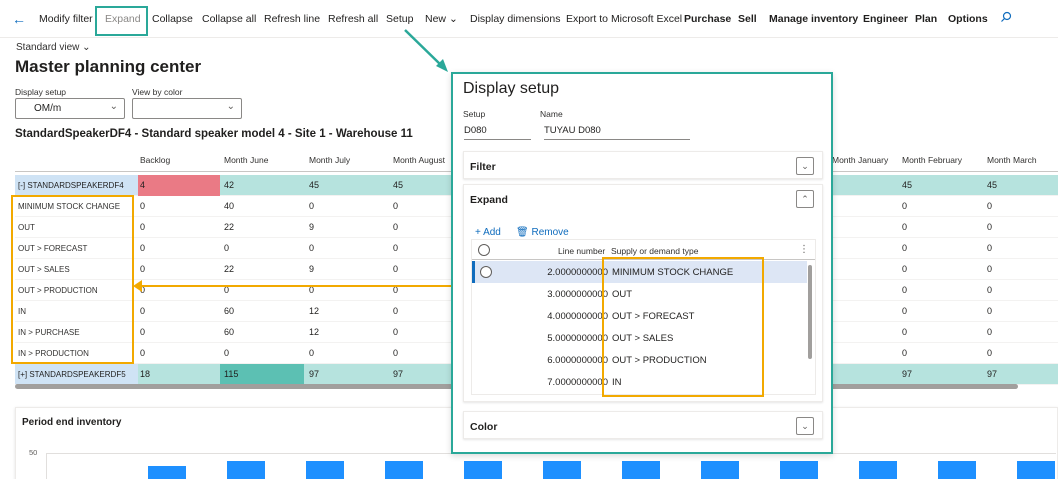 This screenshot has height=479, width=1058. Describe the element at coordinates (511, 88) in the screenshot. I see `dialog-title: Display setup` at that location.